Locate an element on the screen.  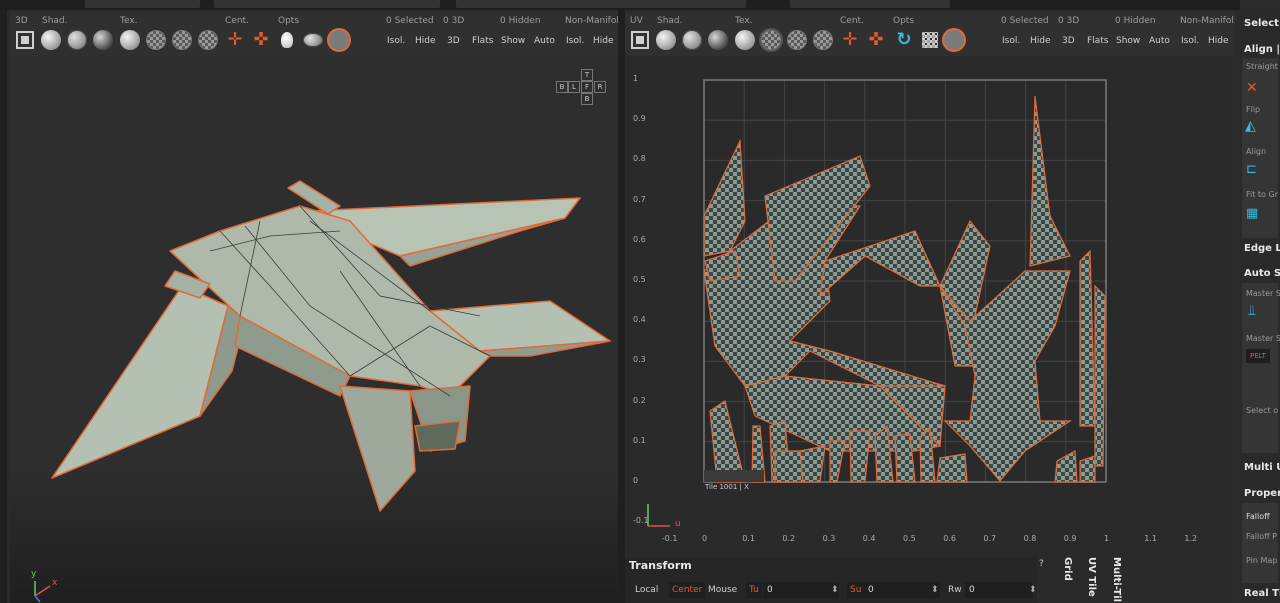
light-button is located at coordinates (287, 40).